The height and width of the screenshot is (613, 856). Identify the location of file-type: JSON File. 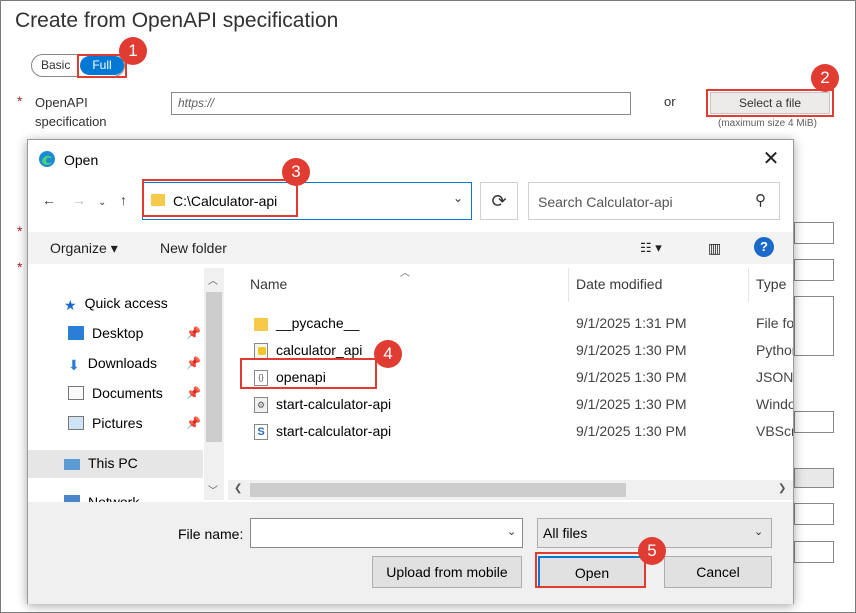
(774, 377).